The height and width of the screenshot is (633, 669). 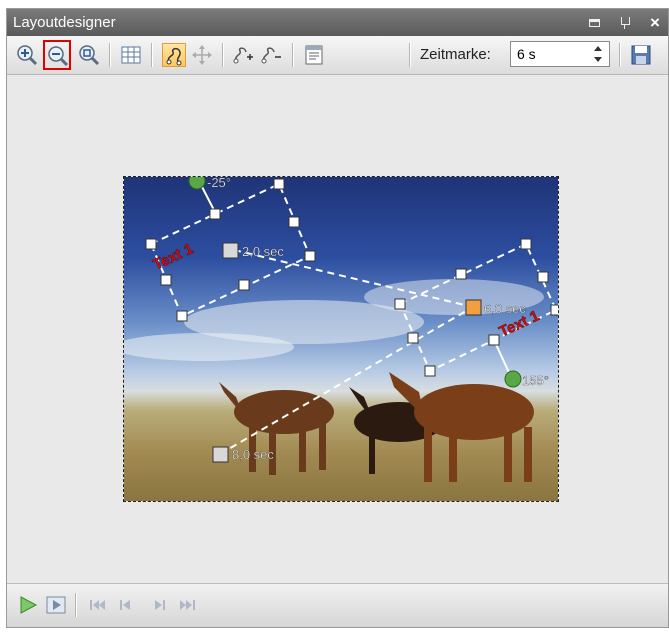 I want to click on remove-keyframe-button, so click(x=272, y=55).